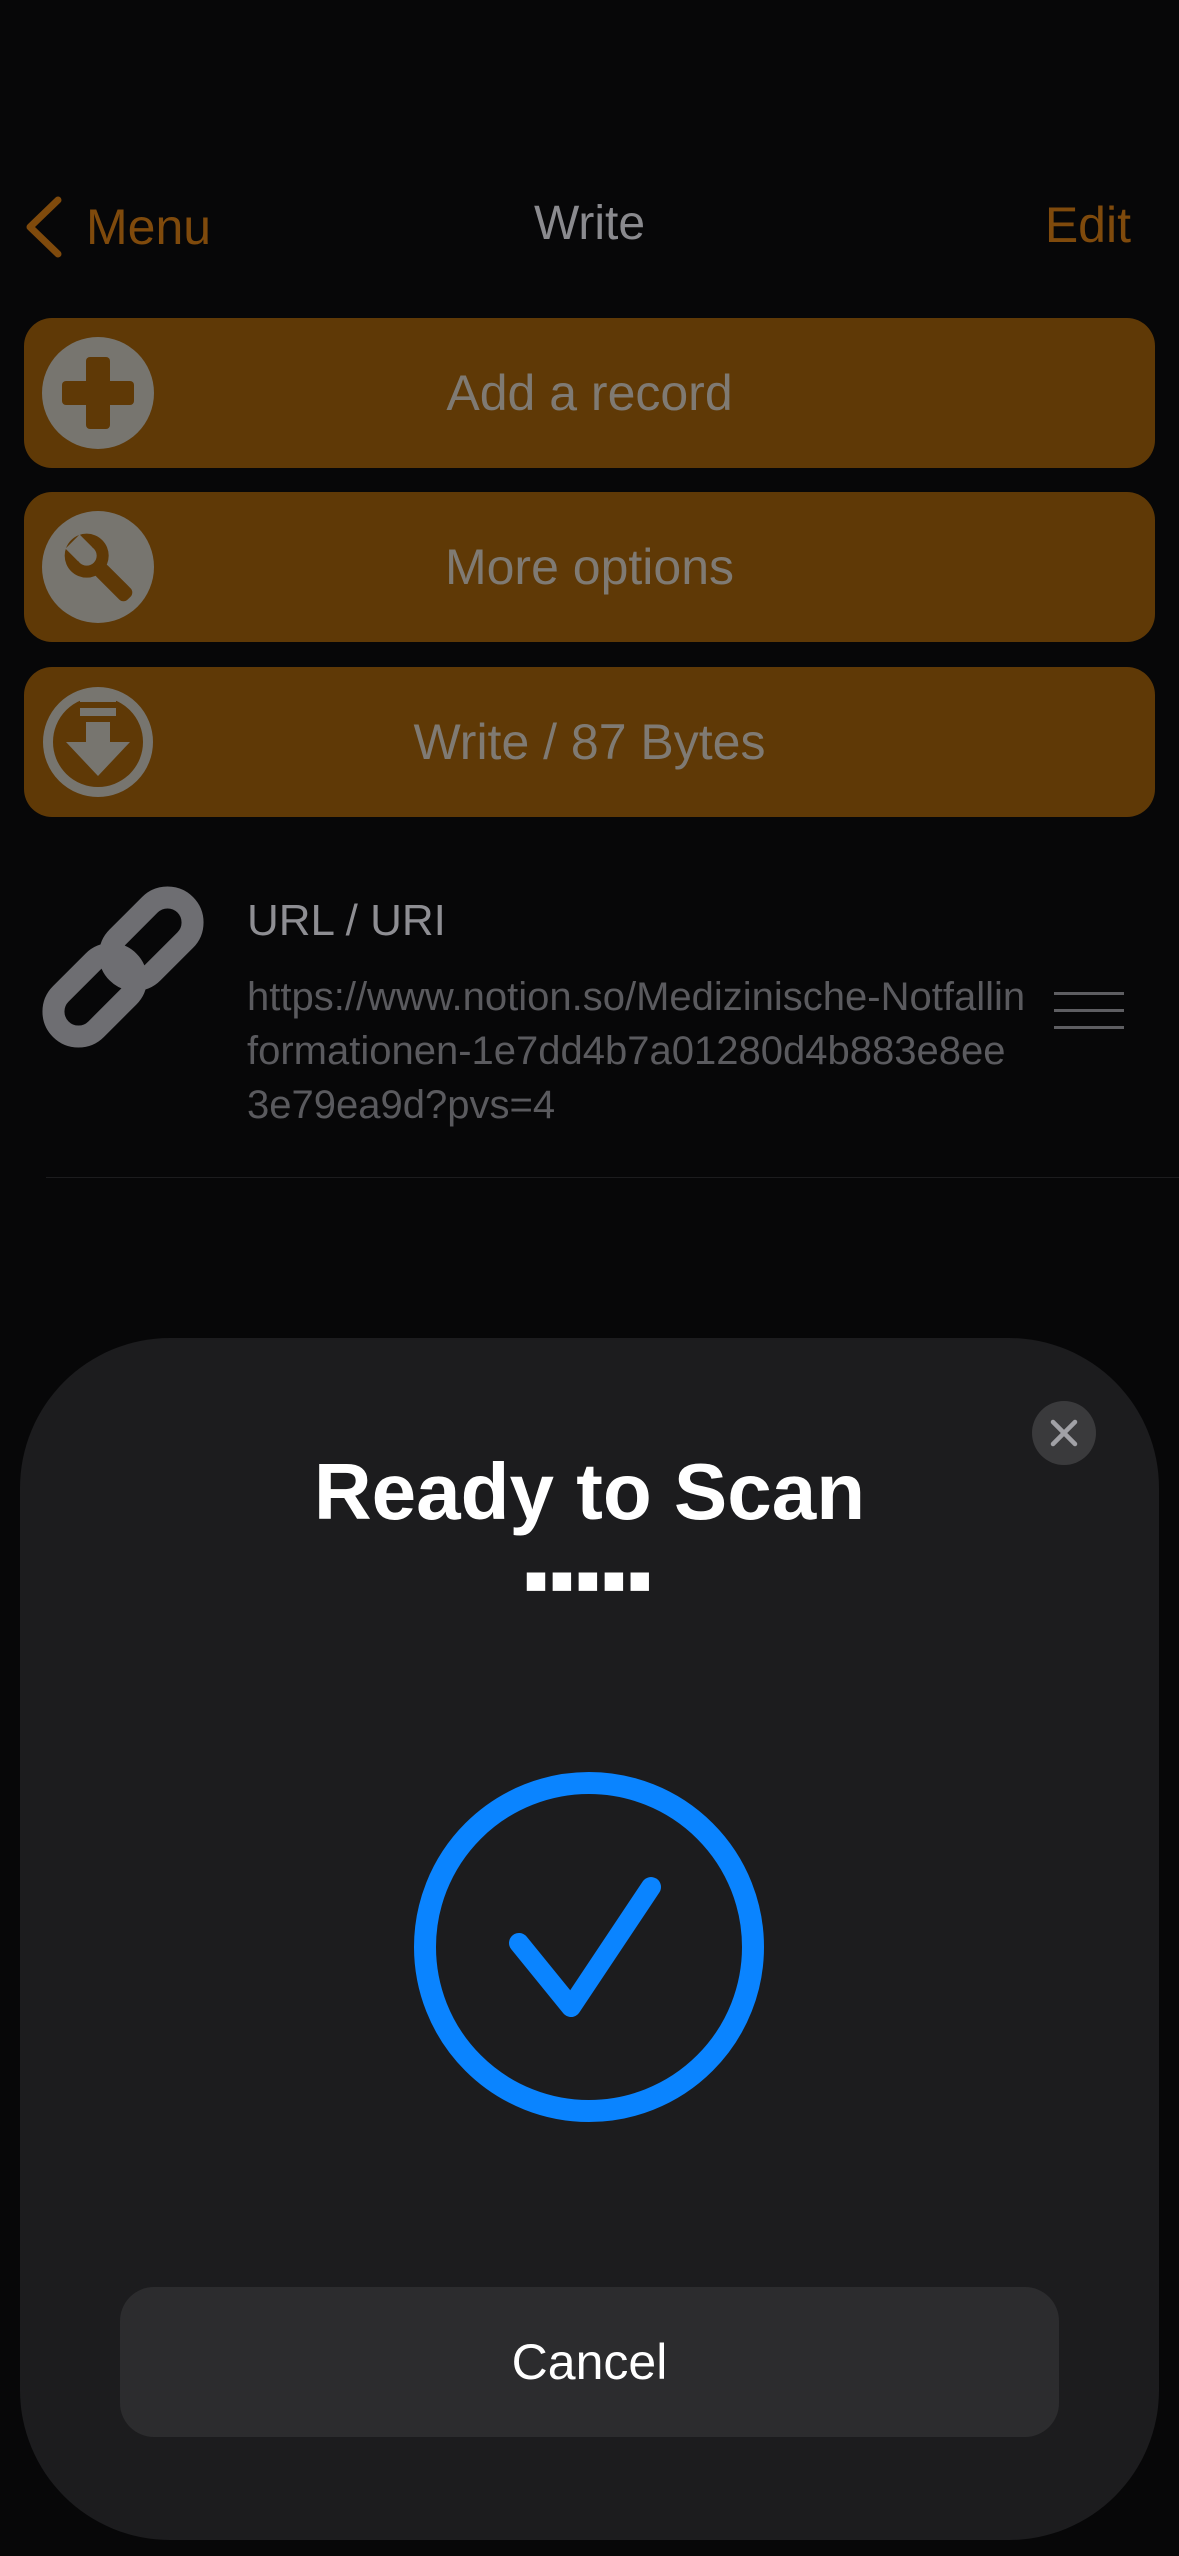  Describe the element at coordinates (589, 1491) in the screenshot. I see `sheet-title: Ready to Scan` at that location.